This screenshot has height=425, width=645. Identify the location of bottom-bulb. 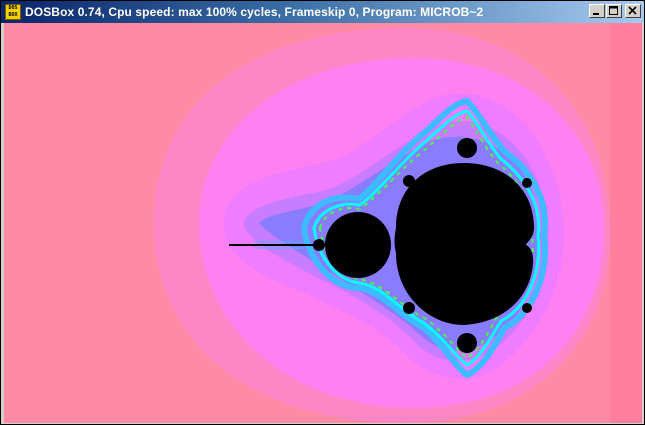
(467, 343).